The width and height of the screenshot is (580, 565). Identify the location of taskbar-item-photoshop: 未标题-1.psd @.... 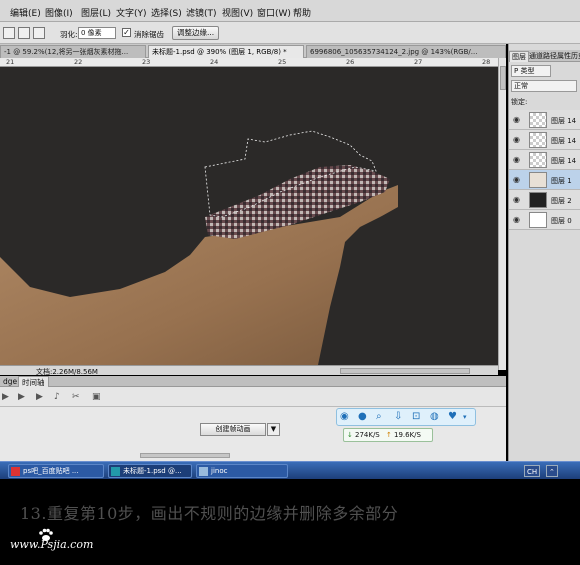
(150, 471).